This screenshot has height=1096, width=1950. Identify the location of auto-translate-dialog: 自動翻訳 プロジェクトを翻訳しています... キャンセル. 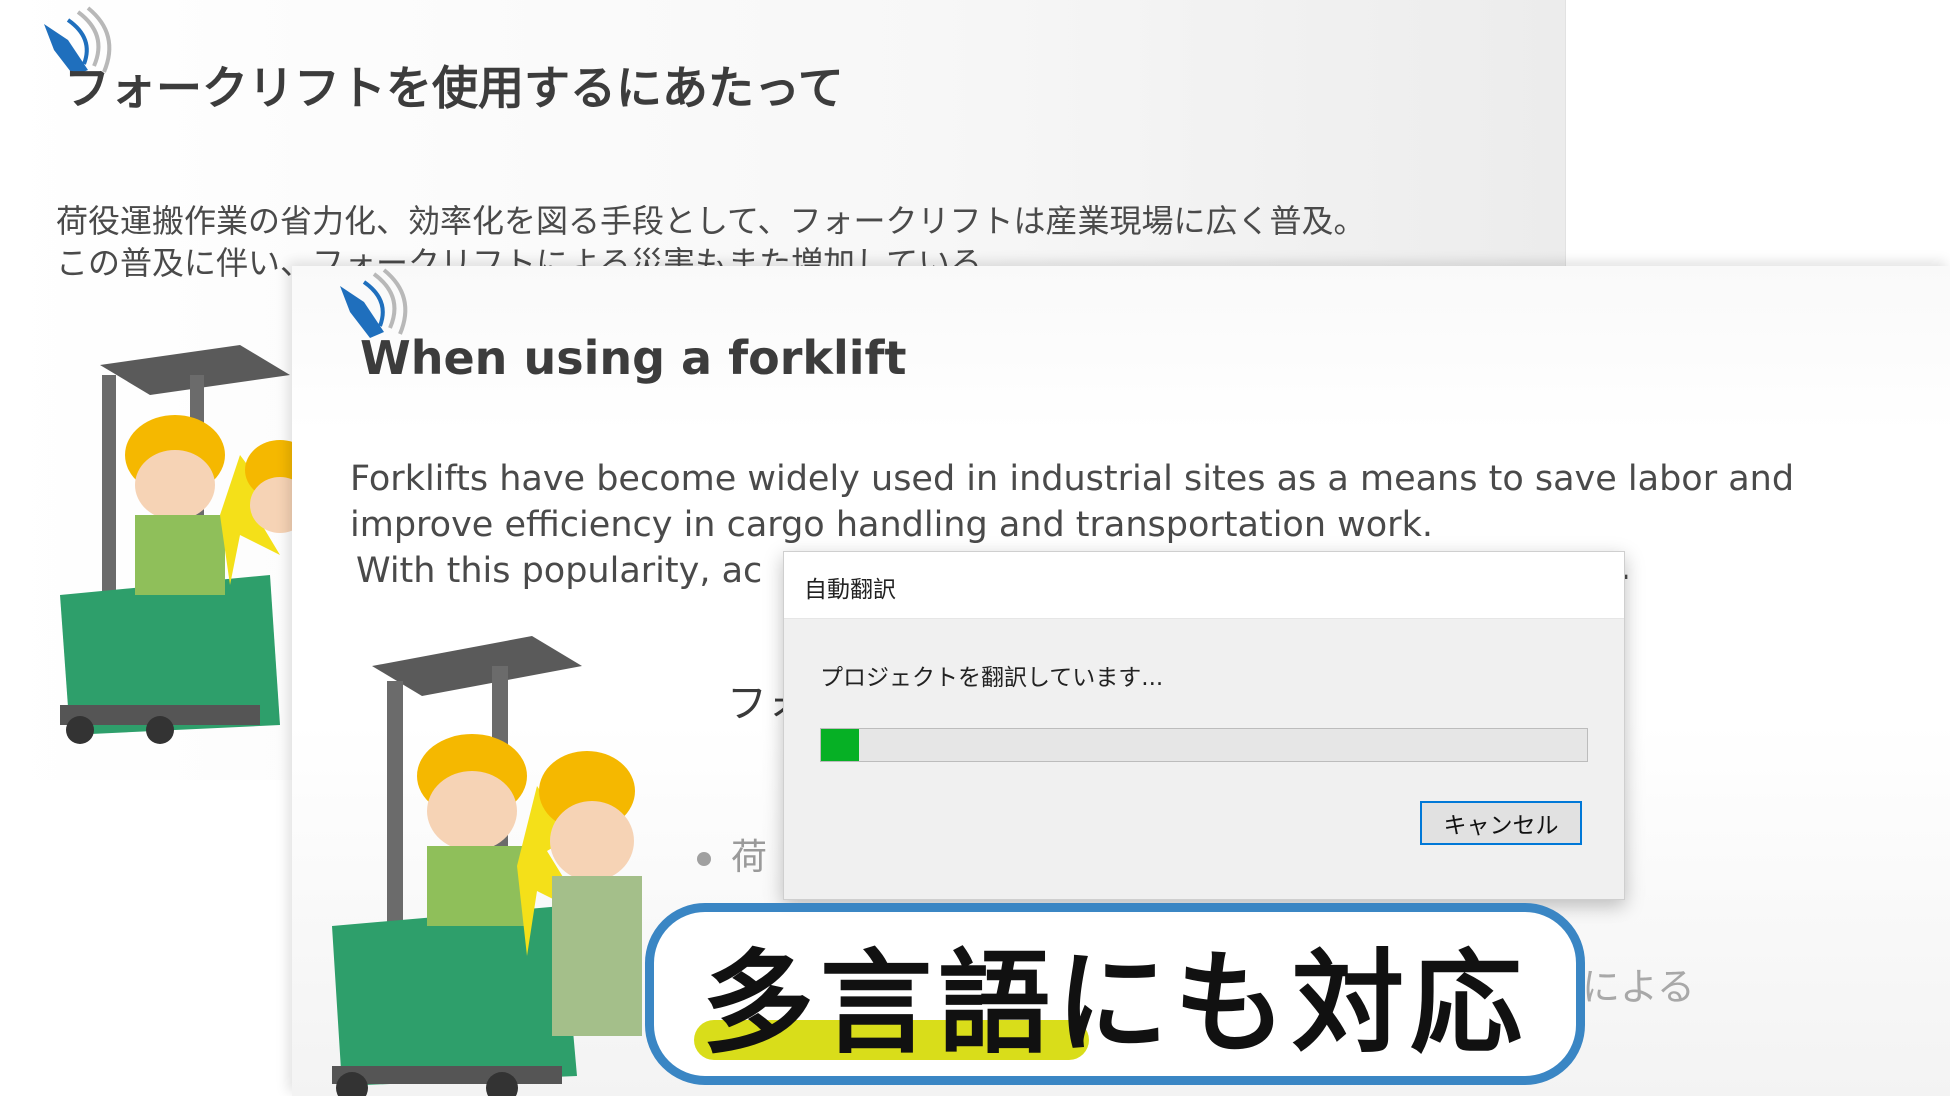
(1204, 725).